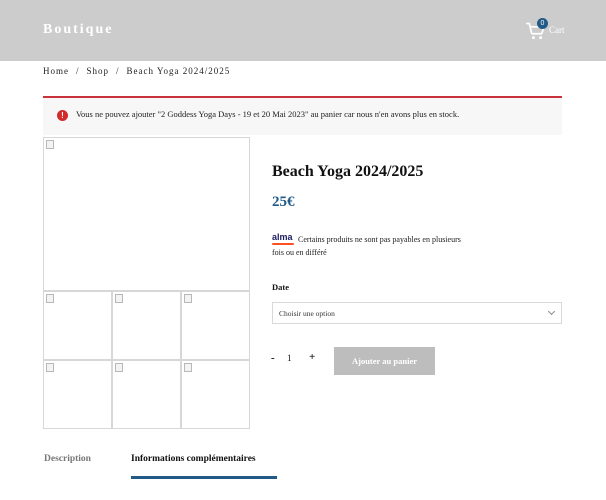 This screenshot has width=606, height=500. I want to click on breadcrumb-home: Home, so click(56, 71).